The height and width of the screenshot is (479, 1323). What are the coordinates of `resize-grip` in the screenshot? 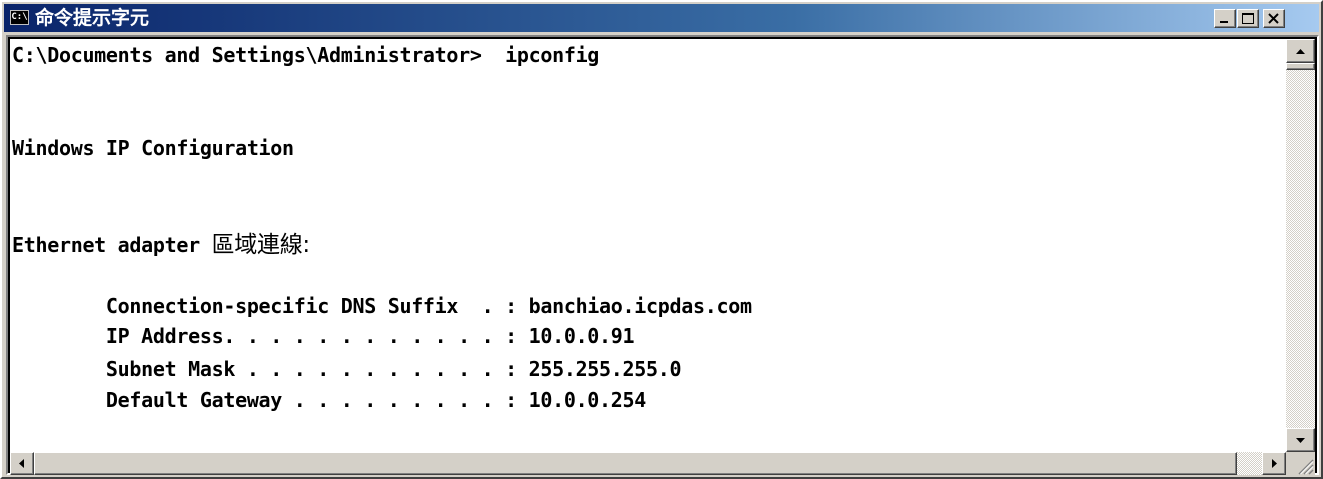 It's located at (1300, 463).